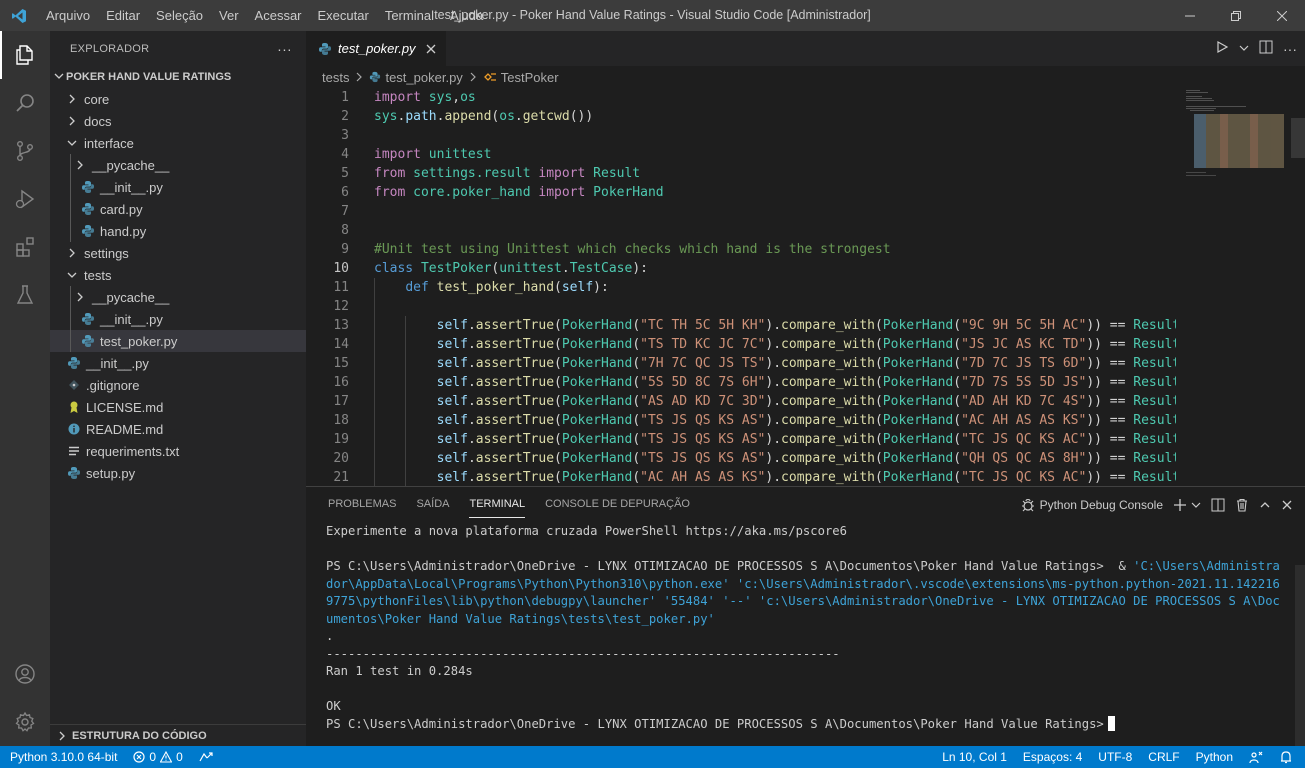  I want to click on new-terminal-icon, so click(1180, 505).